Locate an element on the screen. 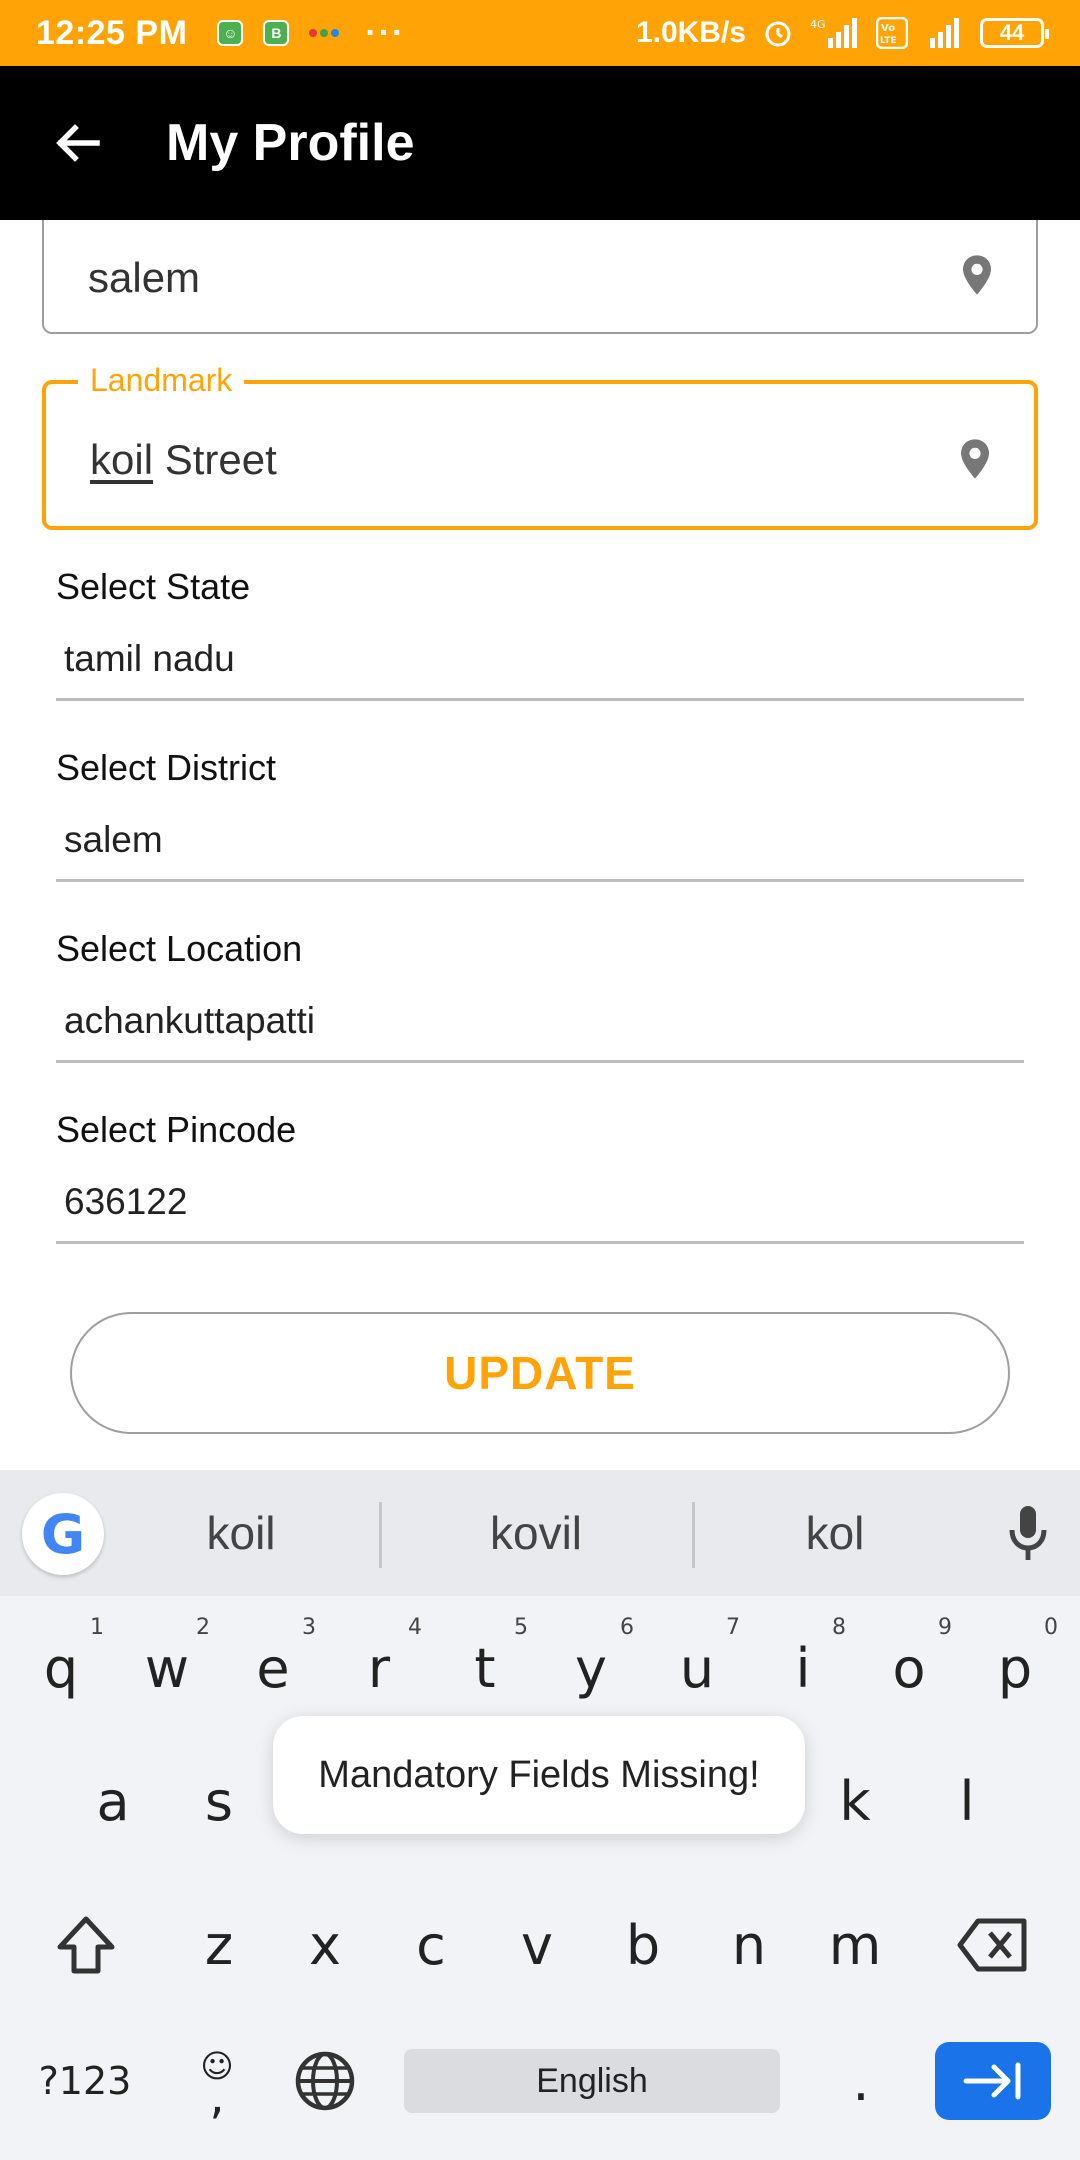 The width and height of the screenshot is (1080, 2160). location-value: achankuttapatti is located at coordinates (189, 1020).